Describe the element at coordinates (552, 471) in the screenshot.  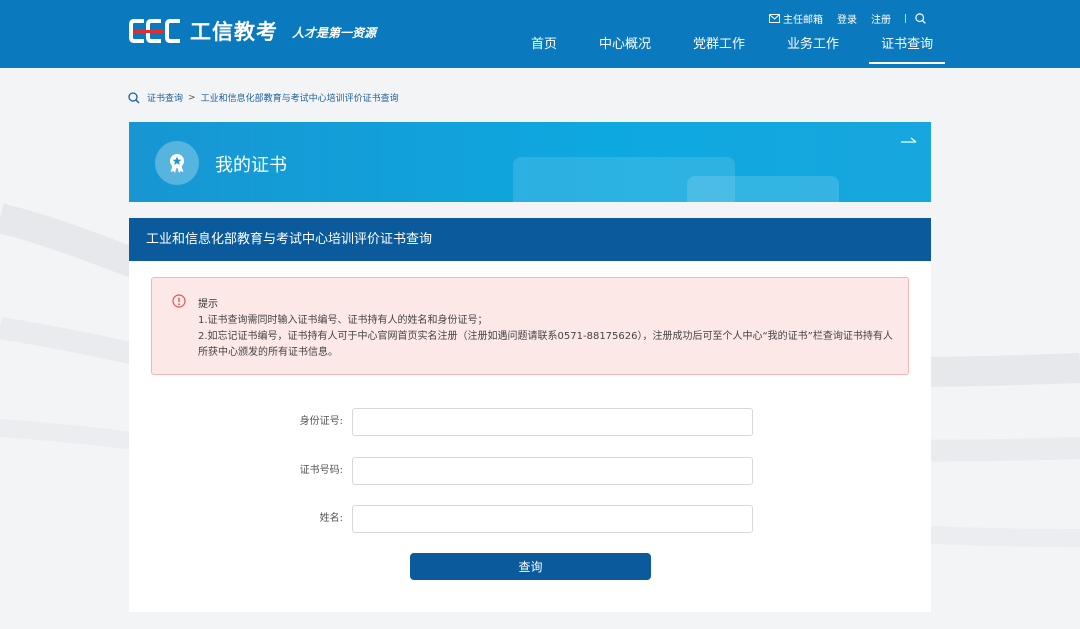
I see `certificate-number-input` at that location.